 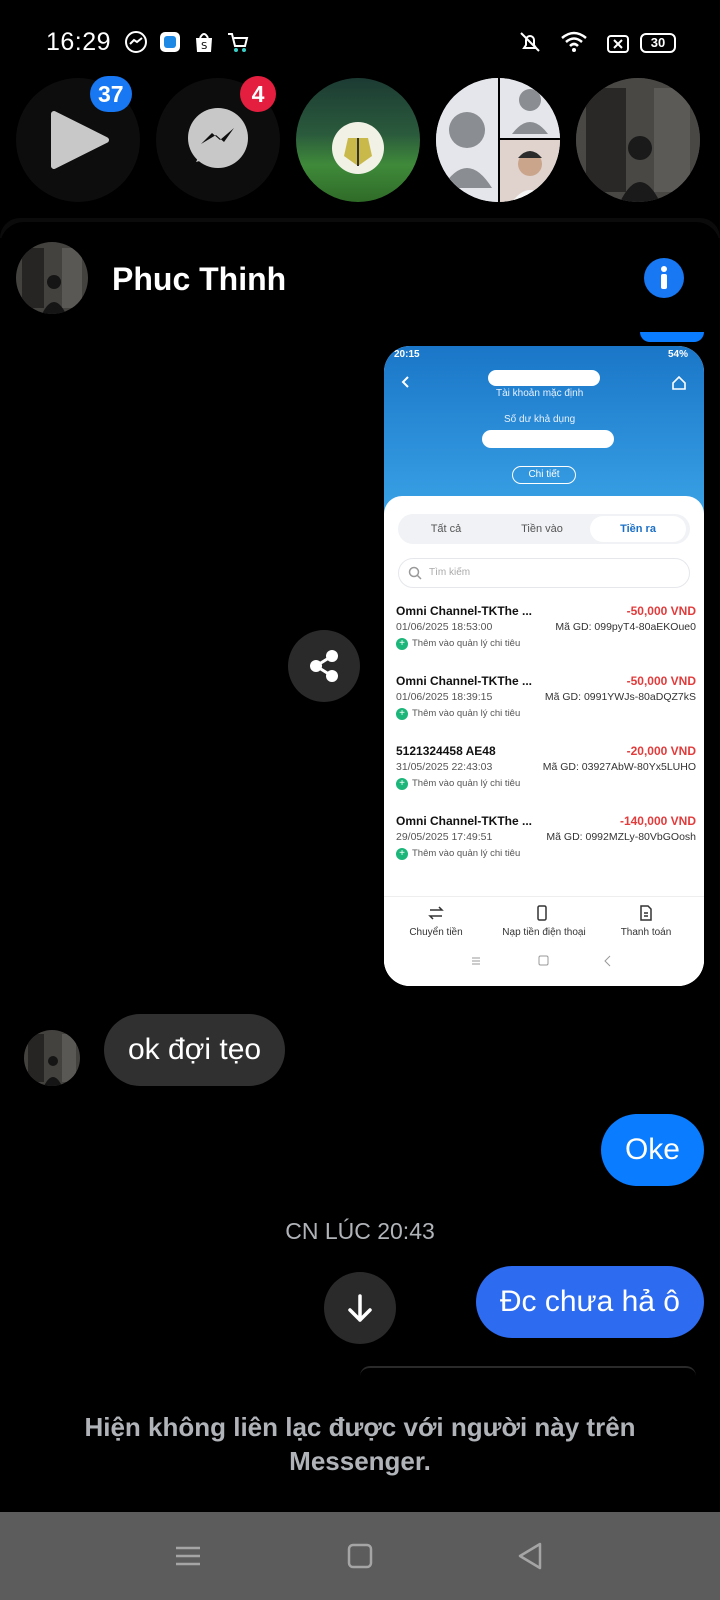 What do you see at coordinates (619, 767) in the screenshot?
I see `tx-code: Mã GD: 03927AbW-80Yx5LUHO` at bounding box center [619, 767].